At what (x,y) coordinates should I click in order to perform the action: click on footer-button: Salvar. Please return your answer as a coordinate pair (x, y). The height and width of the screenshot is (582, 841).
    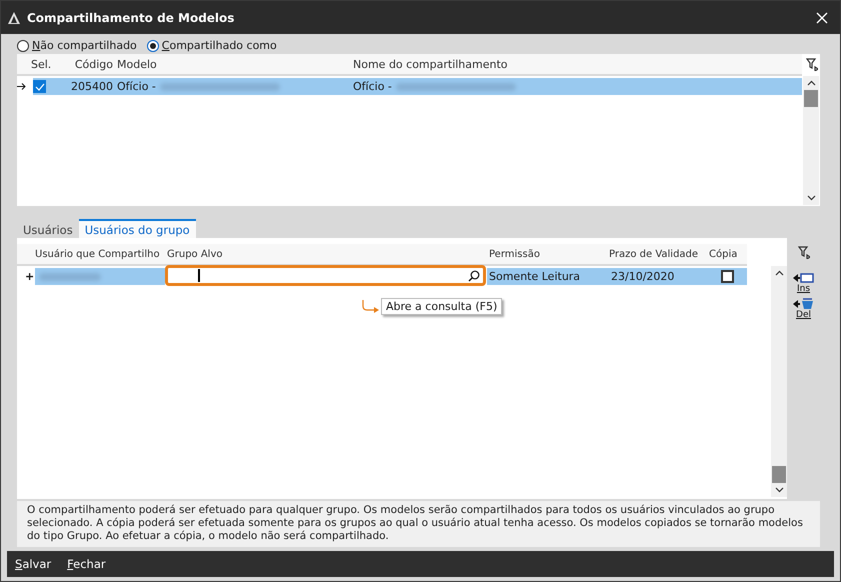
    Looking at the image, I should click on (33, 564).